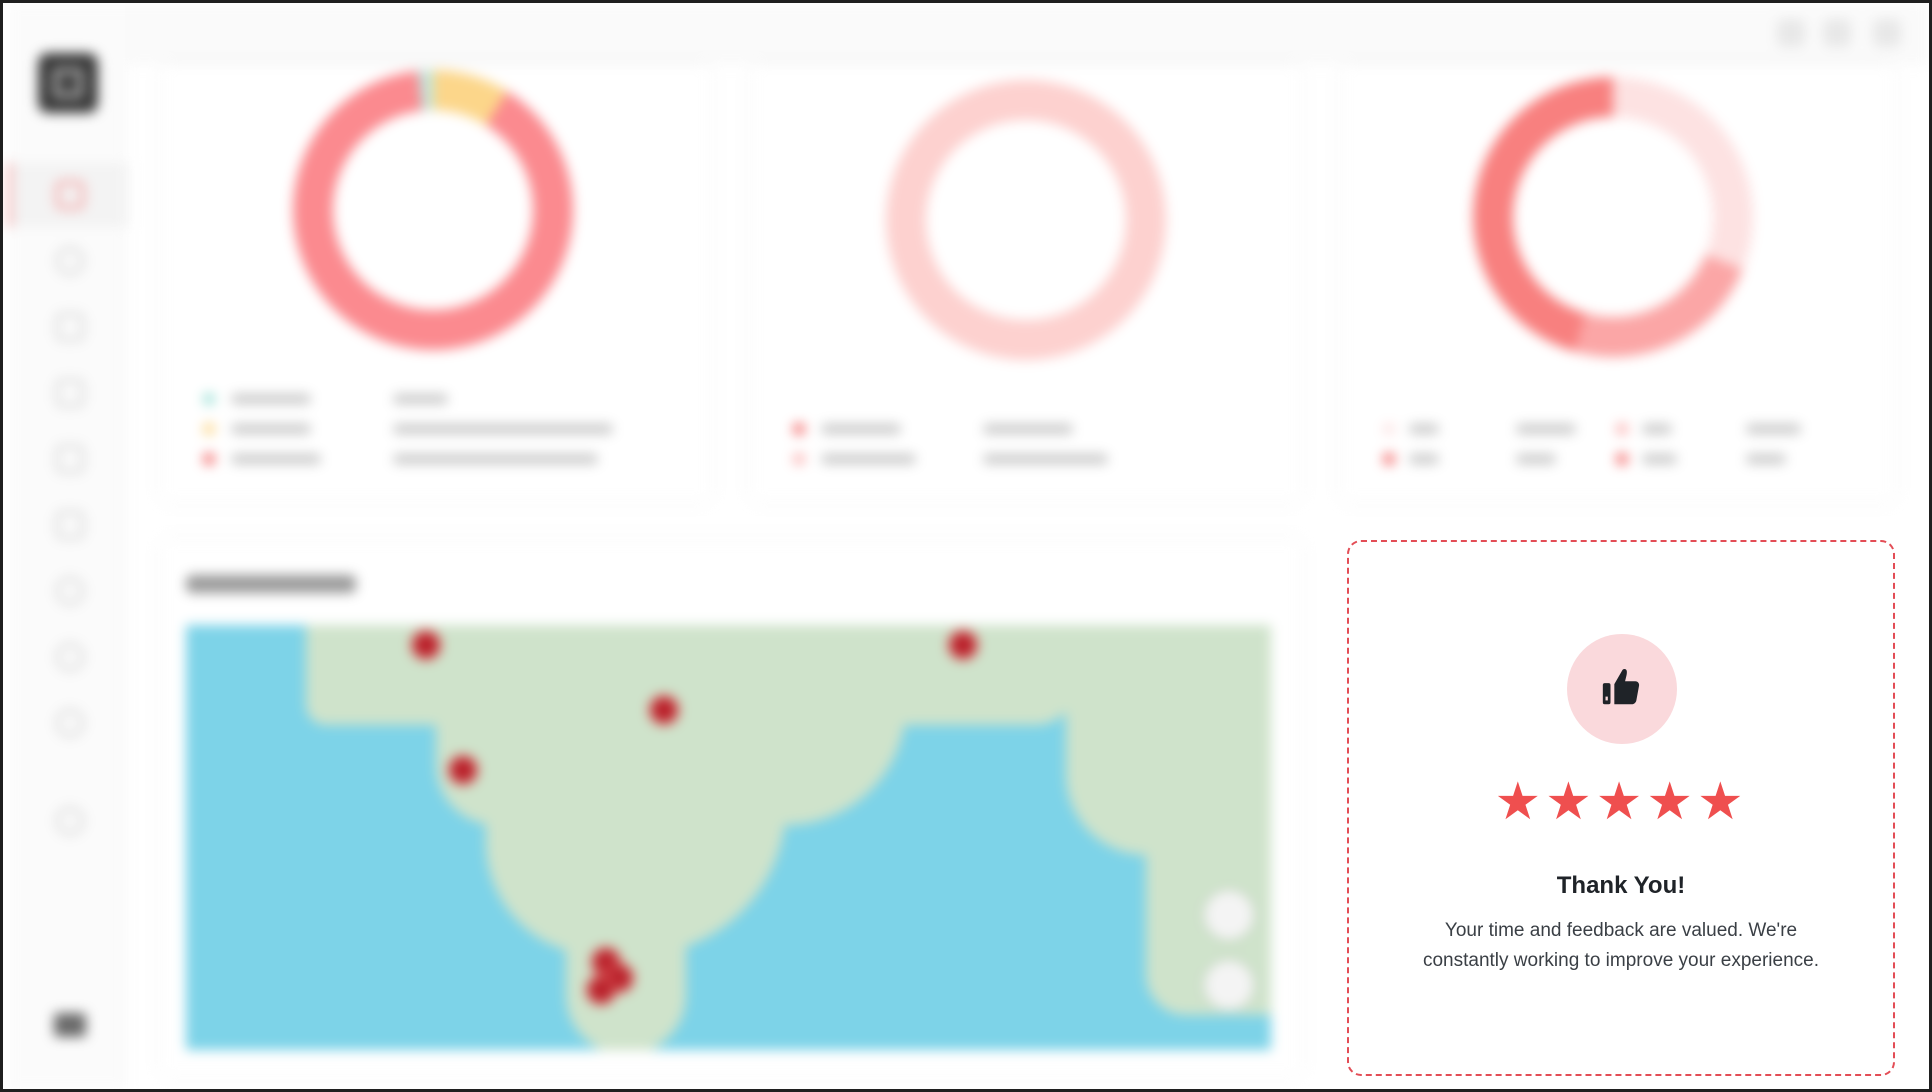  Describe the element at coordinates (1621, 885) in the screenshot. I see `thank-you-title: Thank You!` at that location.